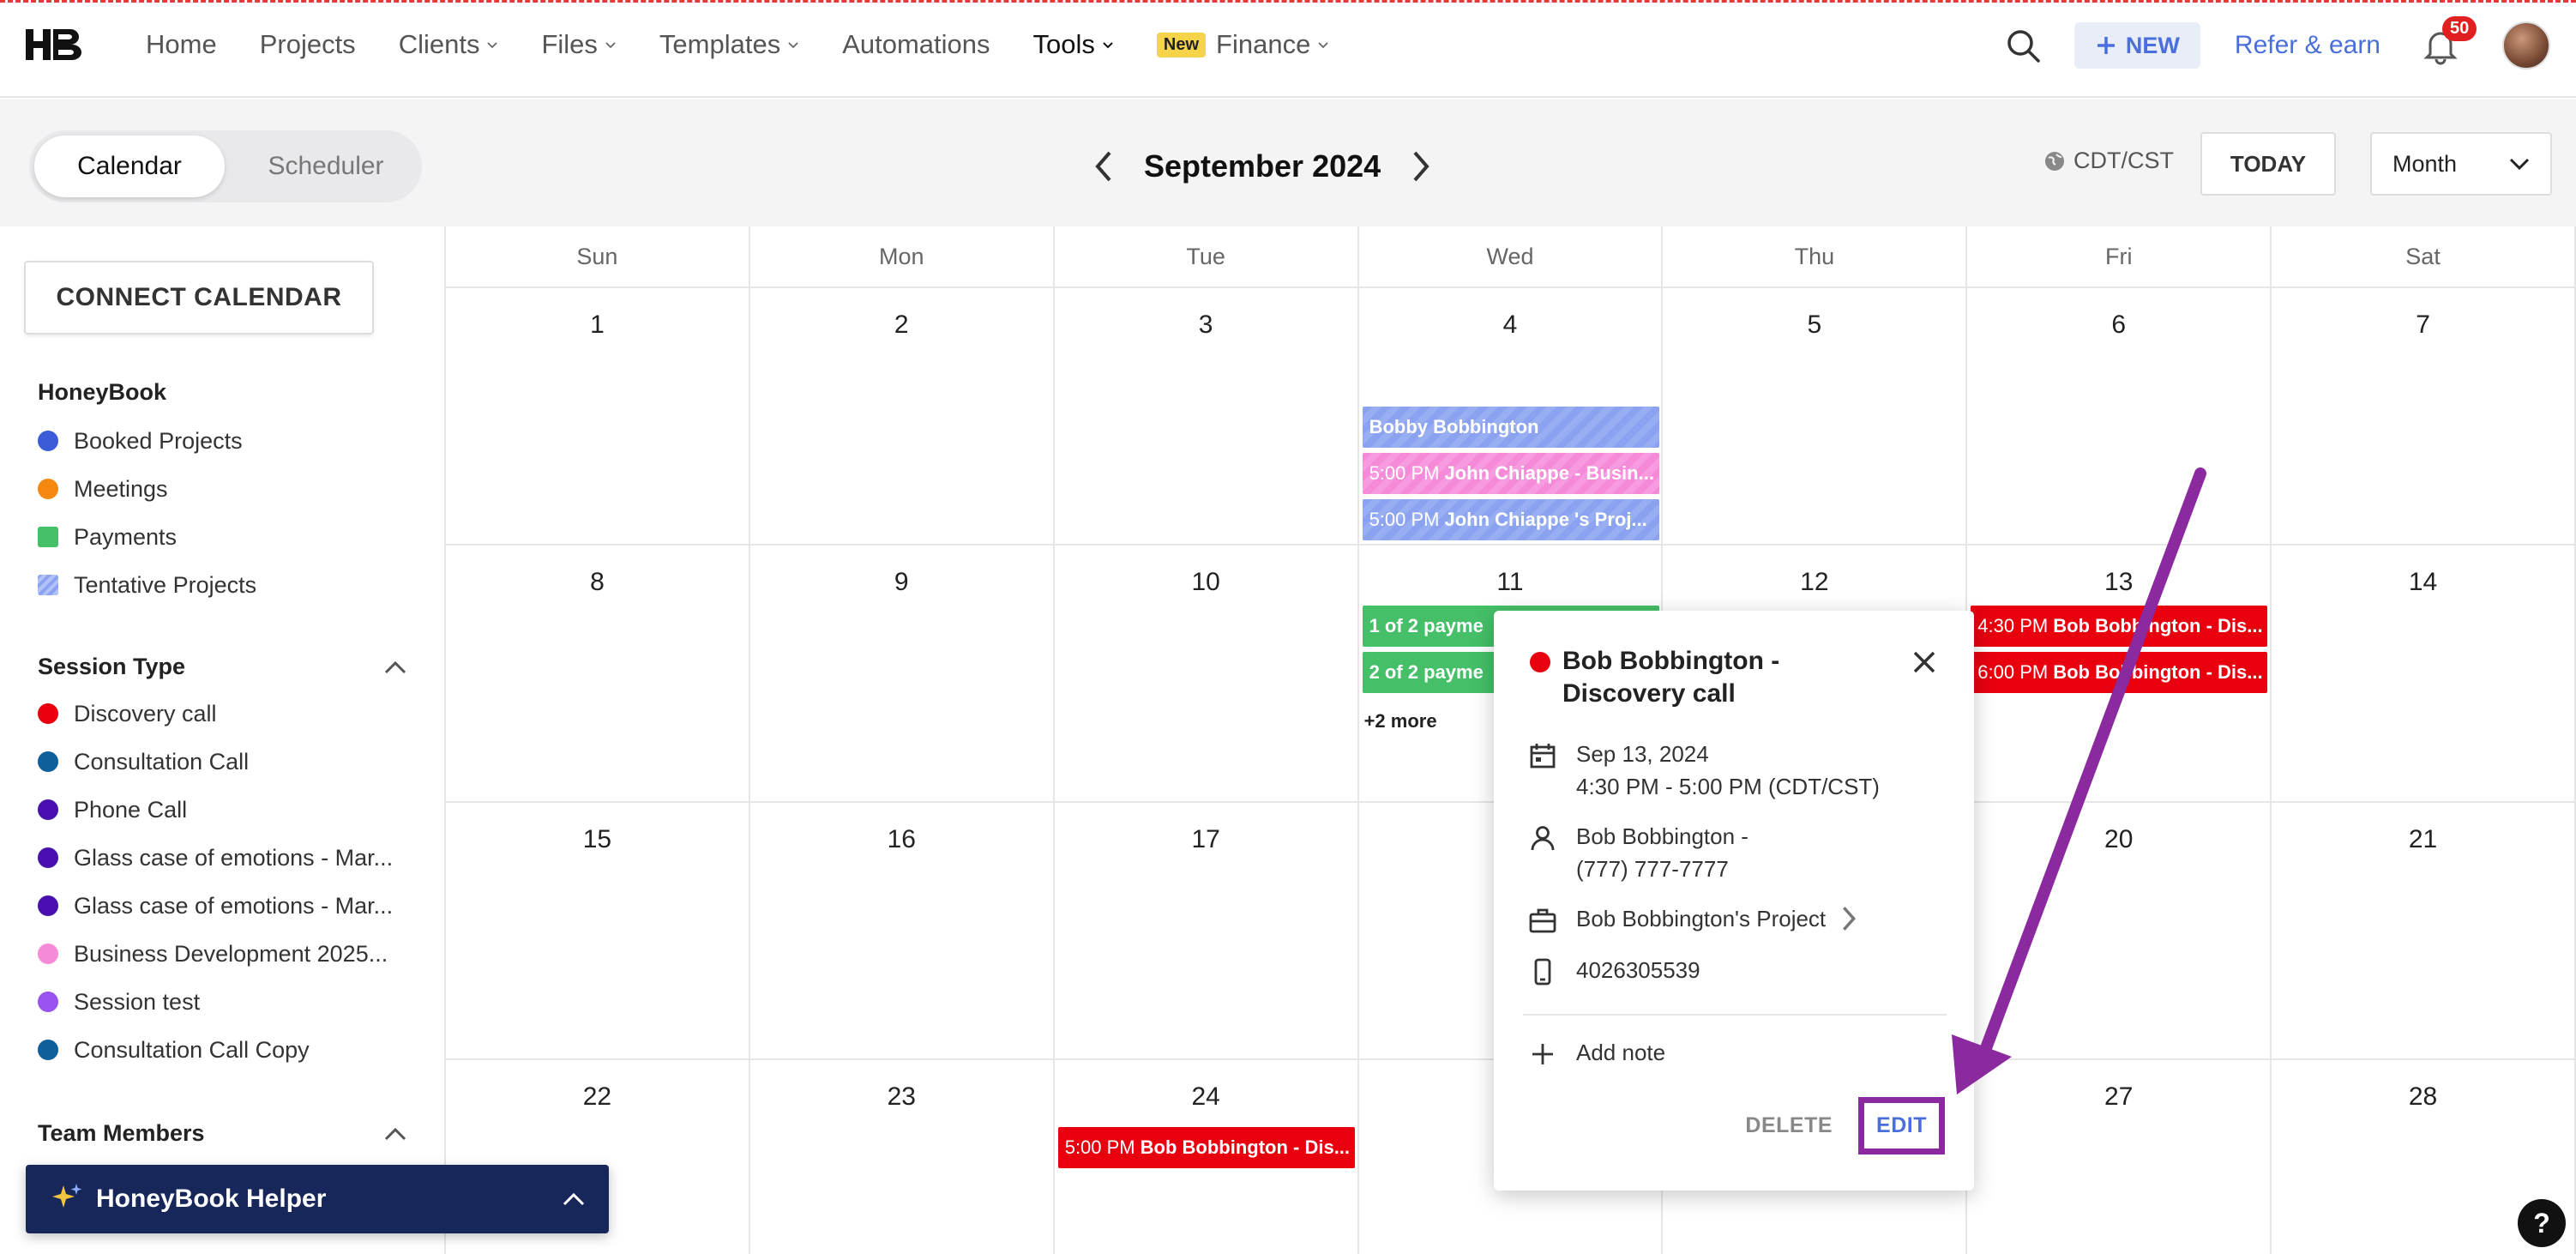  Describe the element at coordinates (218, 810) in the screenshot. I see `legend-phone-call: Phone Call` at that location.